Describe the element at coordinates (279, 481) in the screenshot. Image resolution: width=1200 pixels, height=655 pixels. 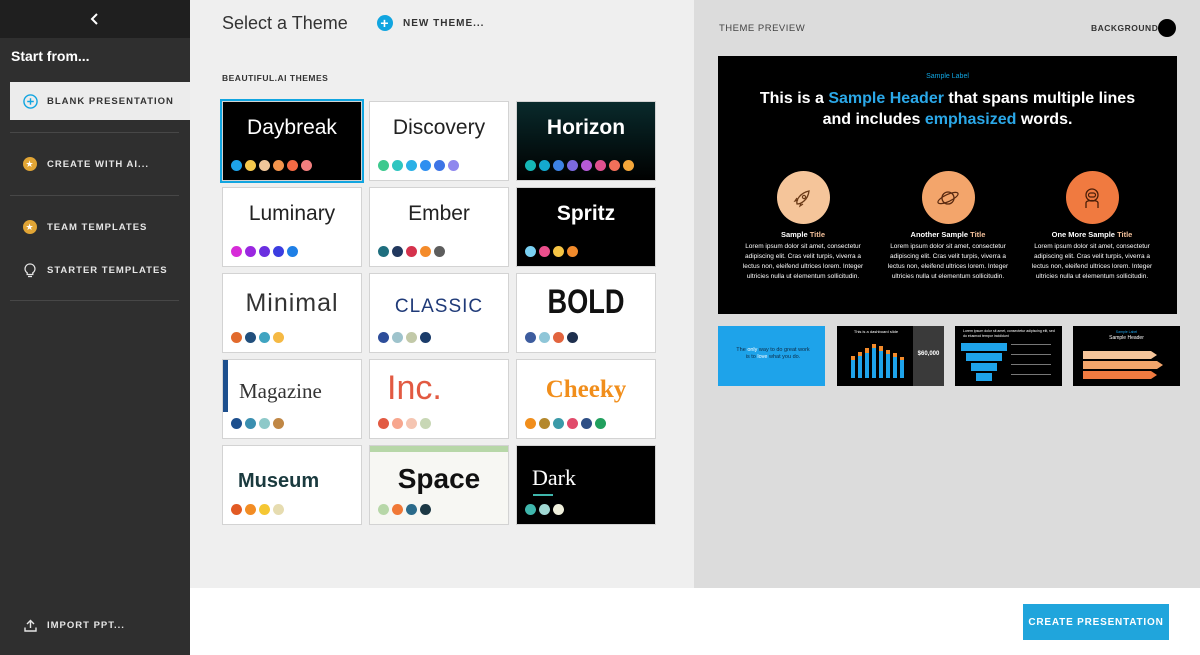
I see `theme-name: Museum` at that location.